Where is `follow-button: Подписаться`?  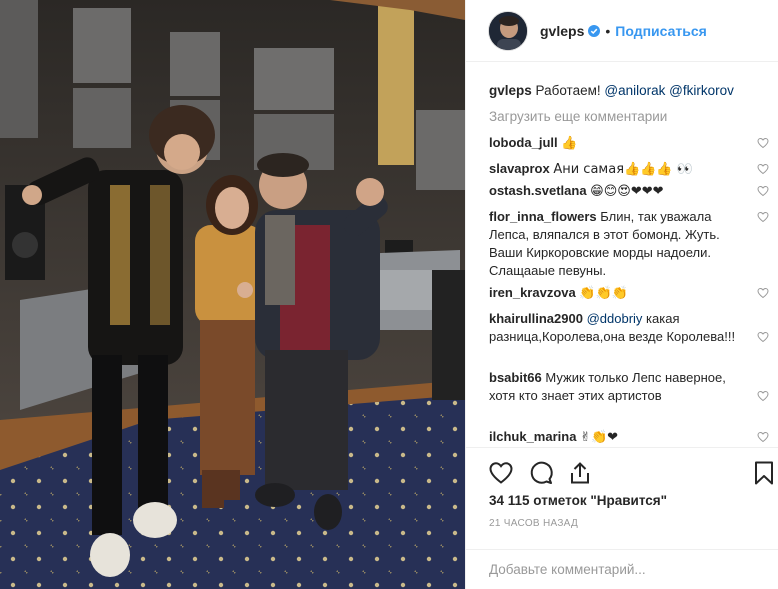
follow-button: Подписаться is located at coordinates (661, 31).